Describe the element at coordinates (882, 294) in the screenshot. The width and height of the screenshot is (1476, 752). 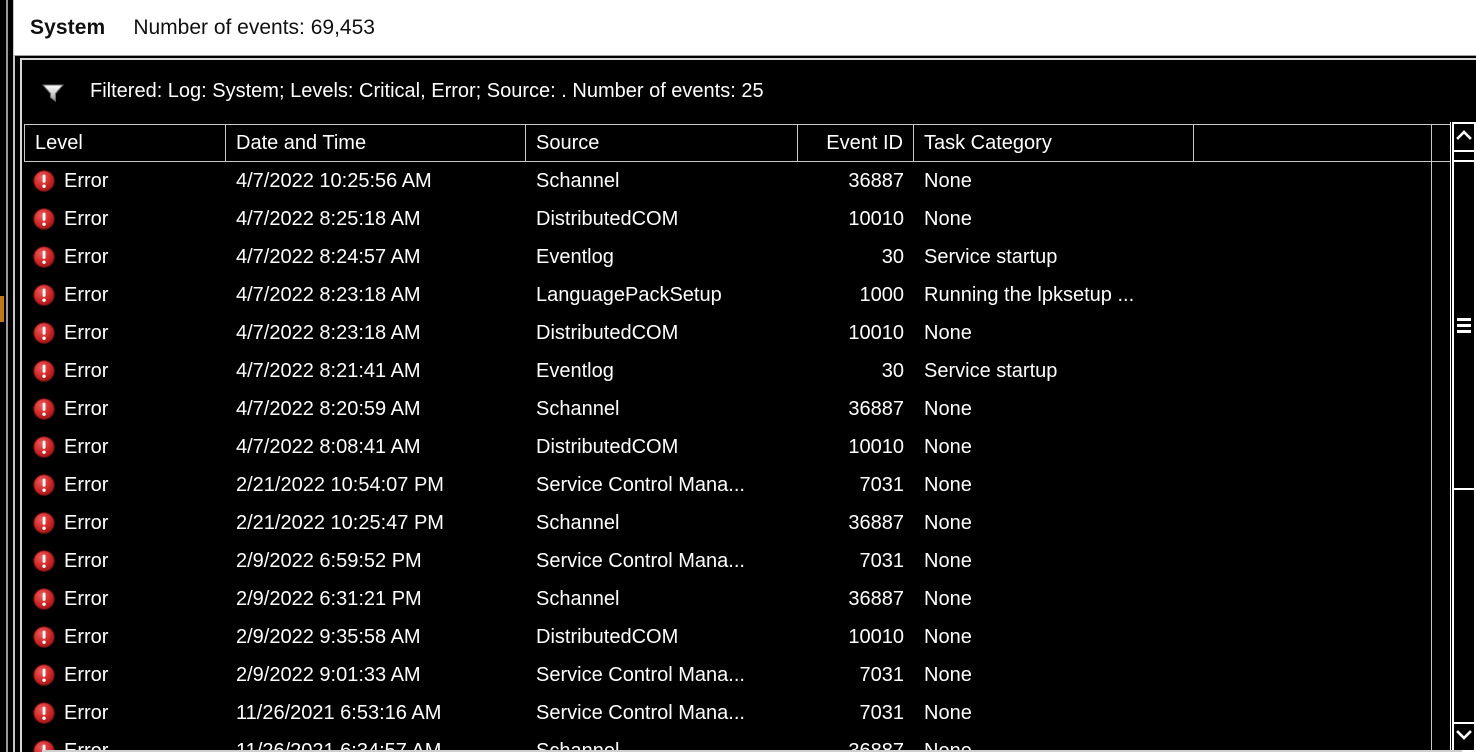
I see `cell-event-id: 1000` at that location.